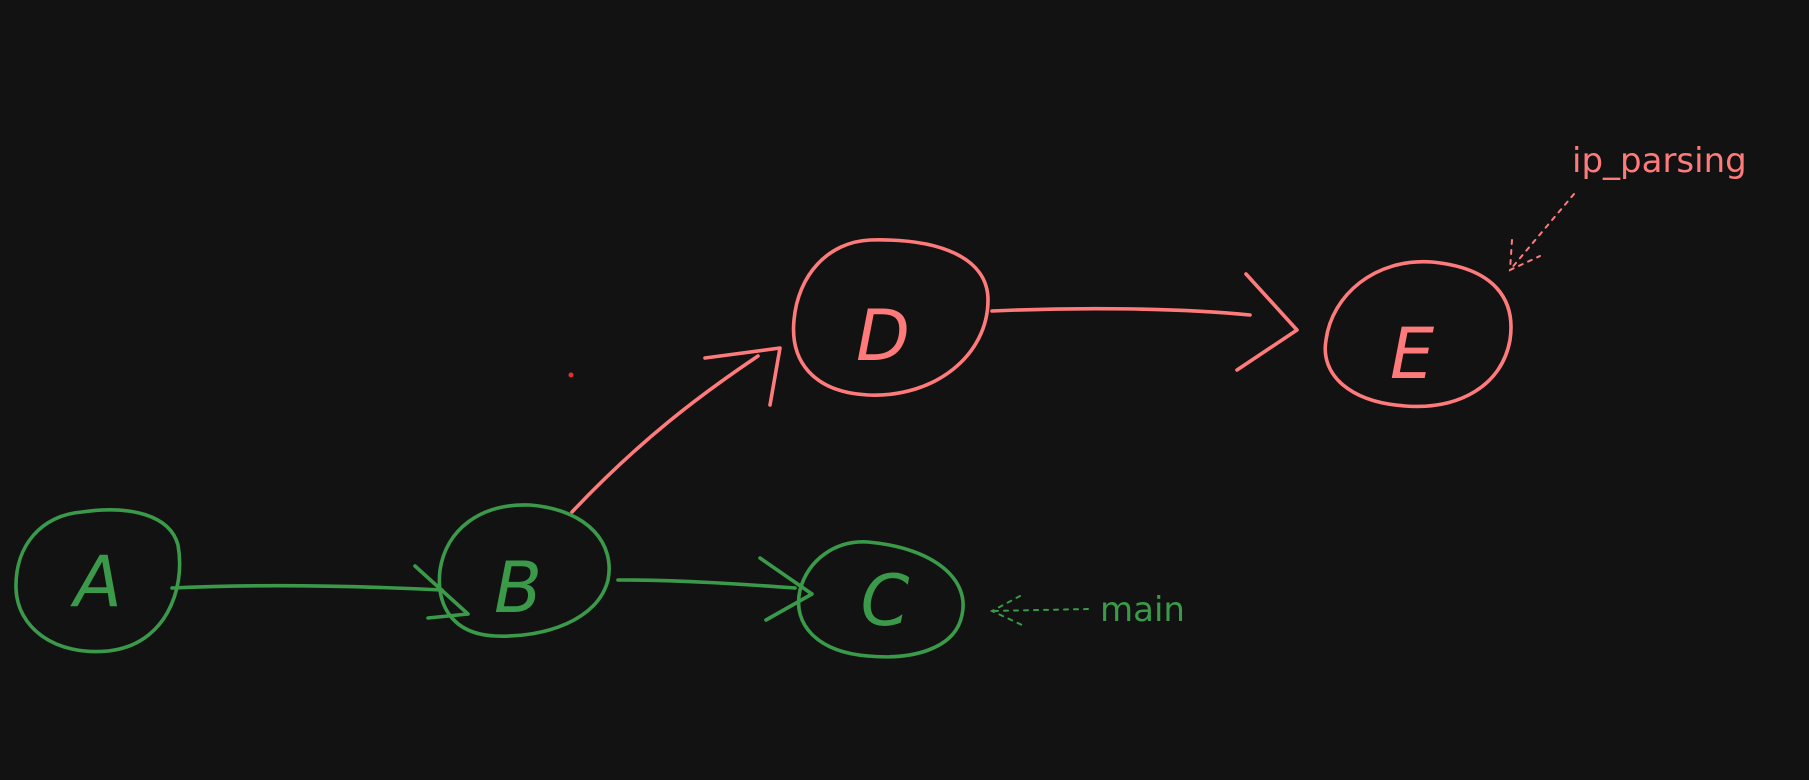 This screenshot has height=780, width=1809. I want to click on node-b: B, so click(524, 570).